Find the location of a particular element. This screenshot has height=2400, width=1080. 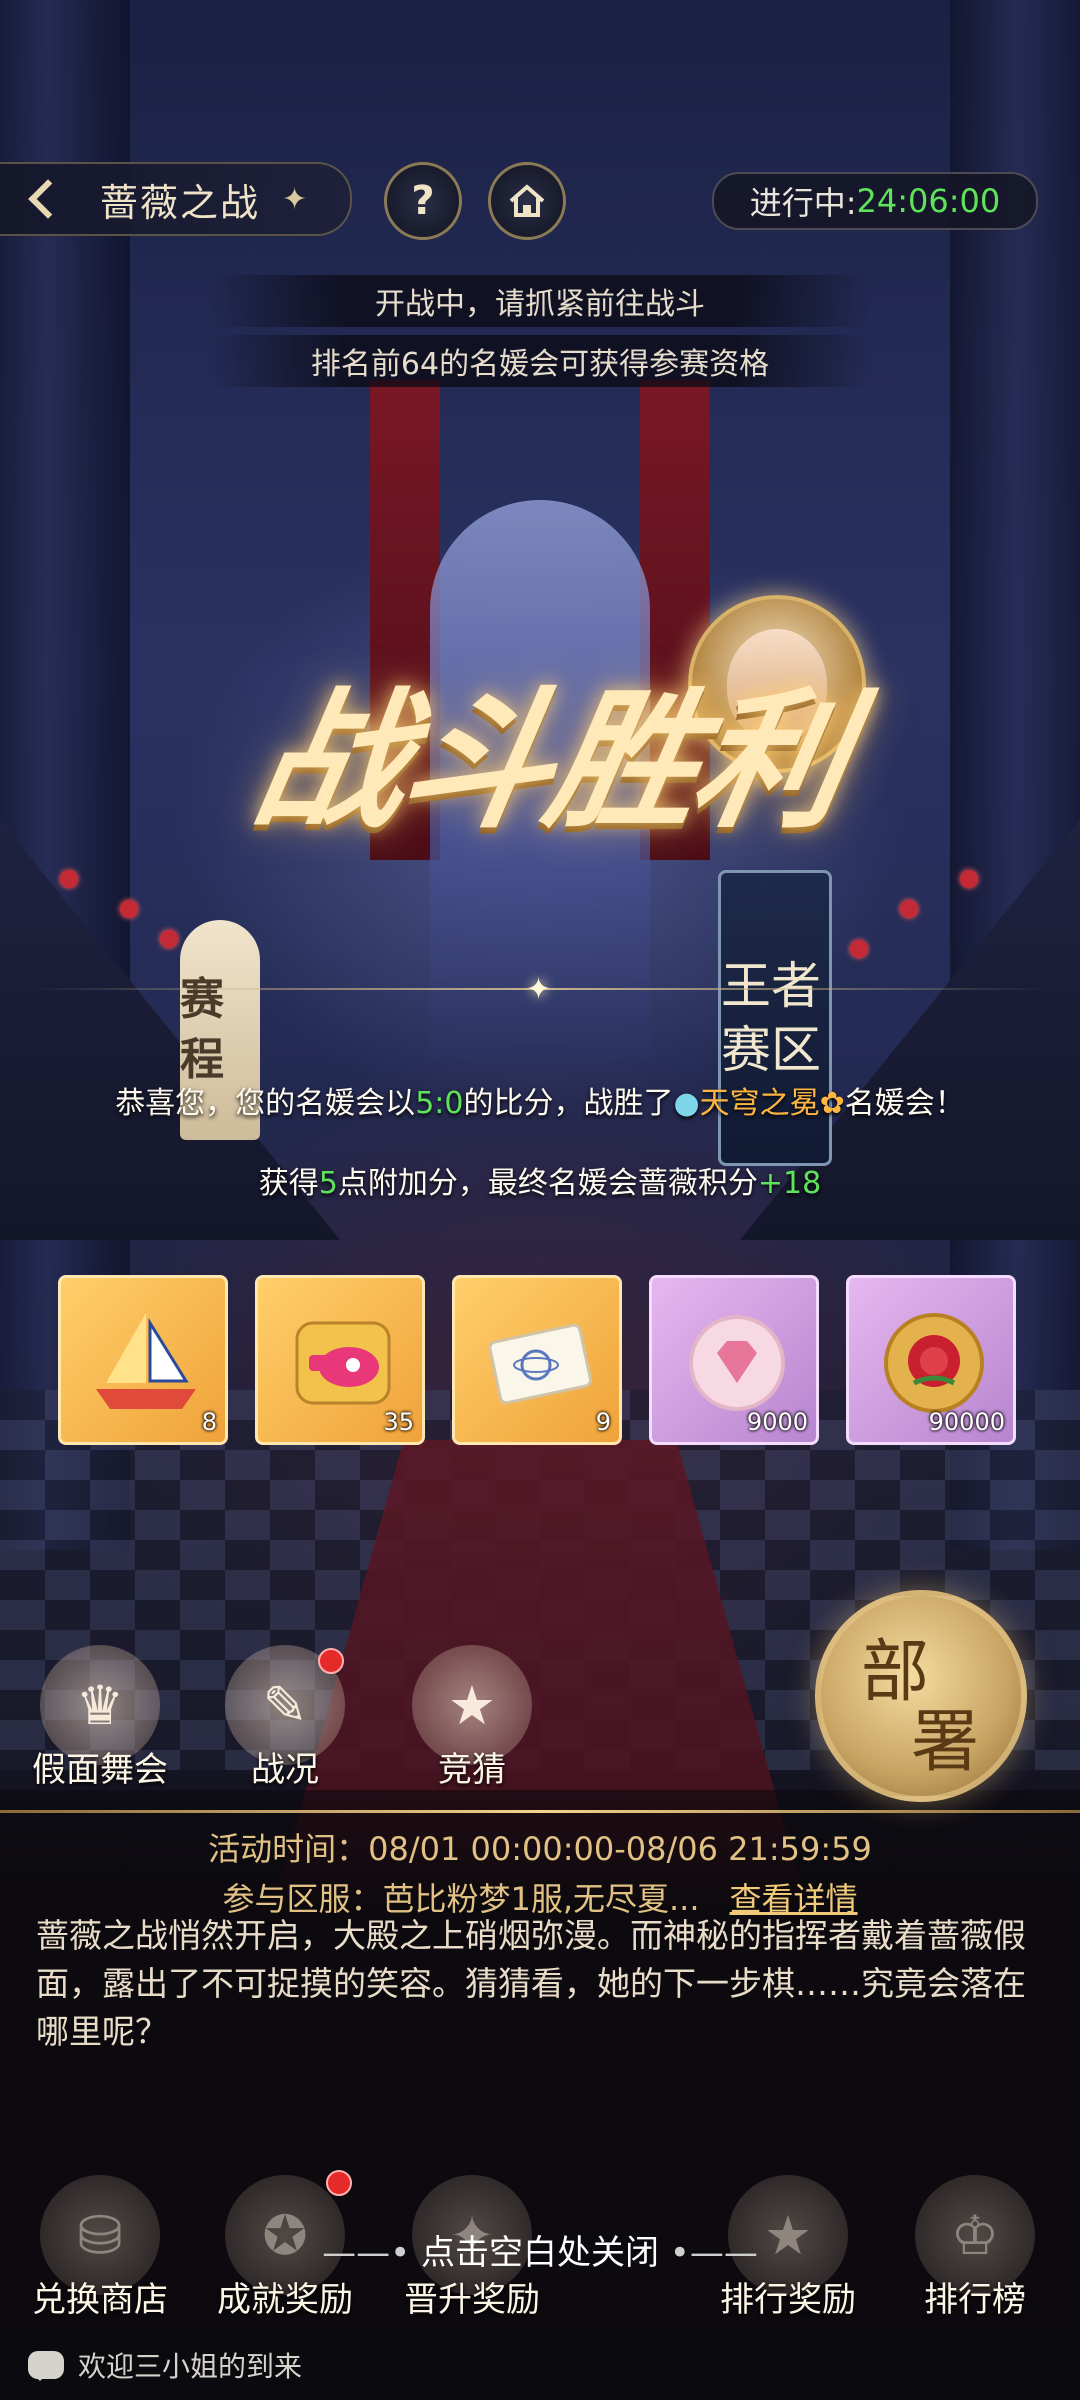

reward-count: 90000 is located at coordinates (966, 1422).